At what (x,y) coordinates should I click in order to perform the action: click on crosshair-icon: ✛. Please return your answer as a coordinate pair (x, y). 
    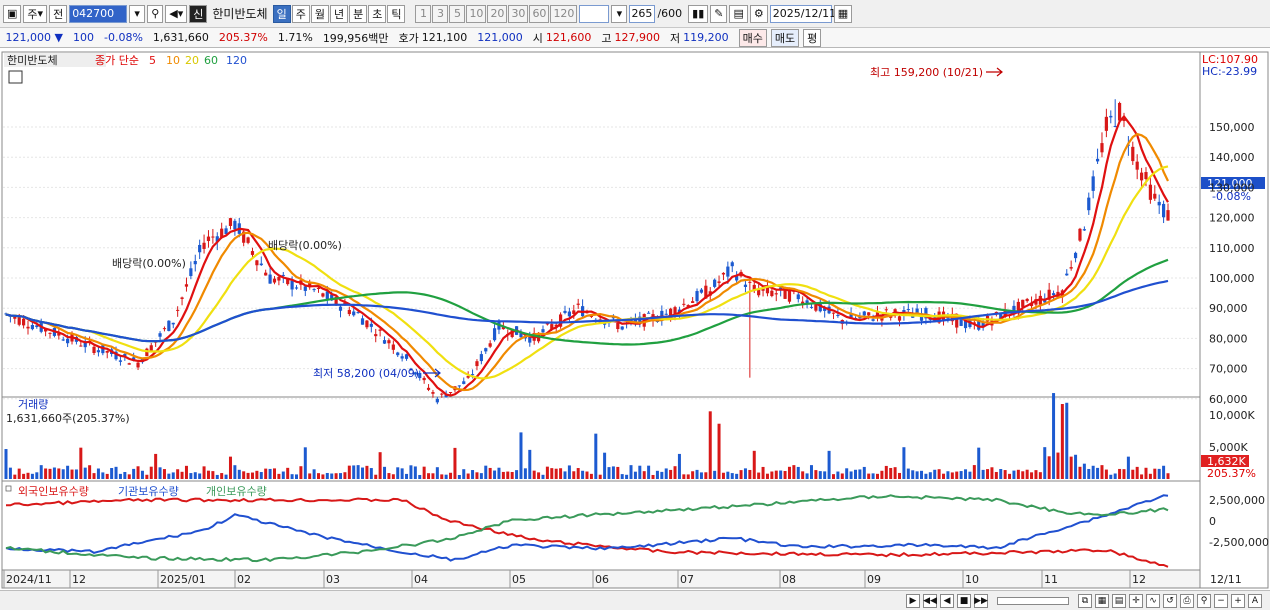
    Looking at the image, I should click on (1136, 600).